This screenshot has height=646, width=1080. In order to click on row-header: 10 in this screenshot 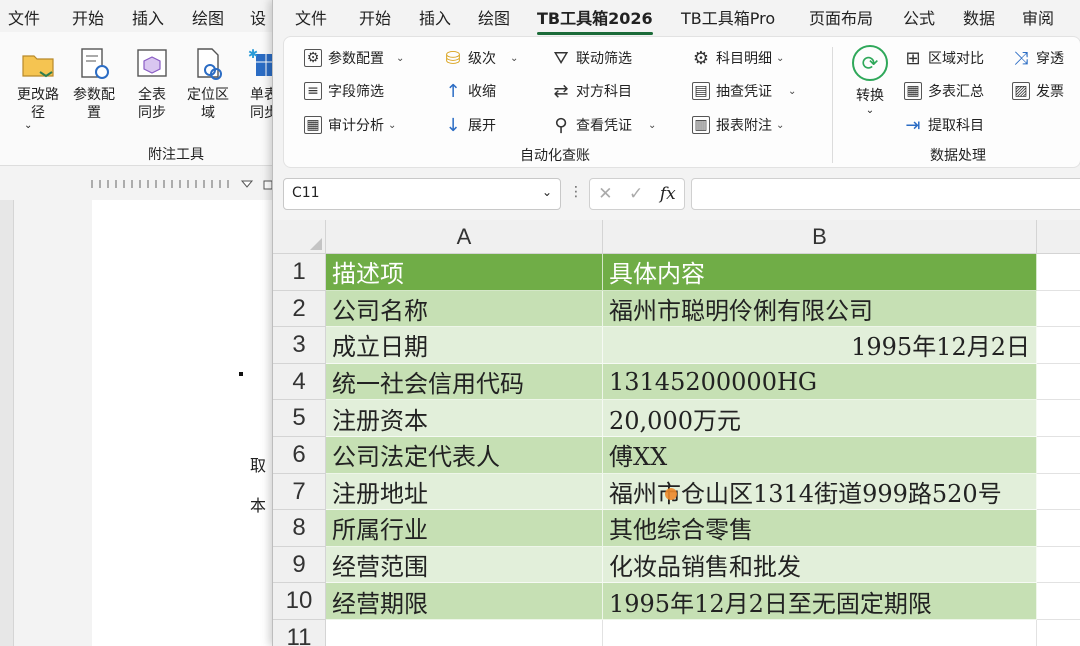, I will do `click(299, 601)`.